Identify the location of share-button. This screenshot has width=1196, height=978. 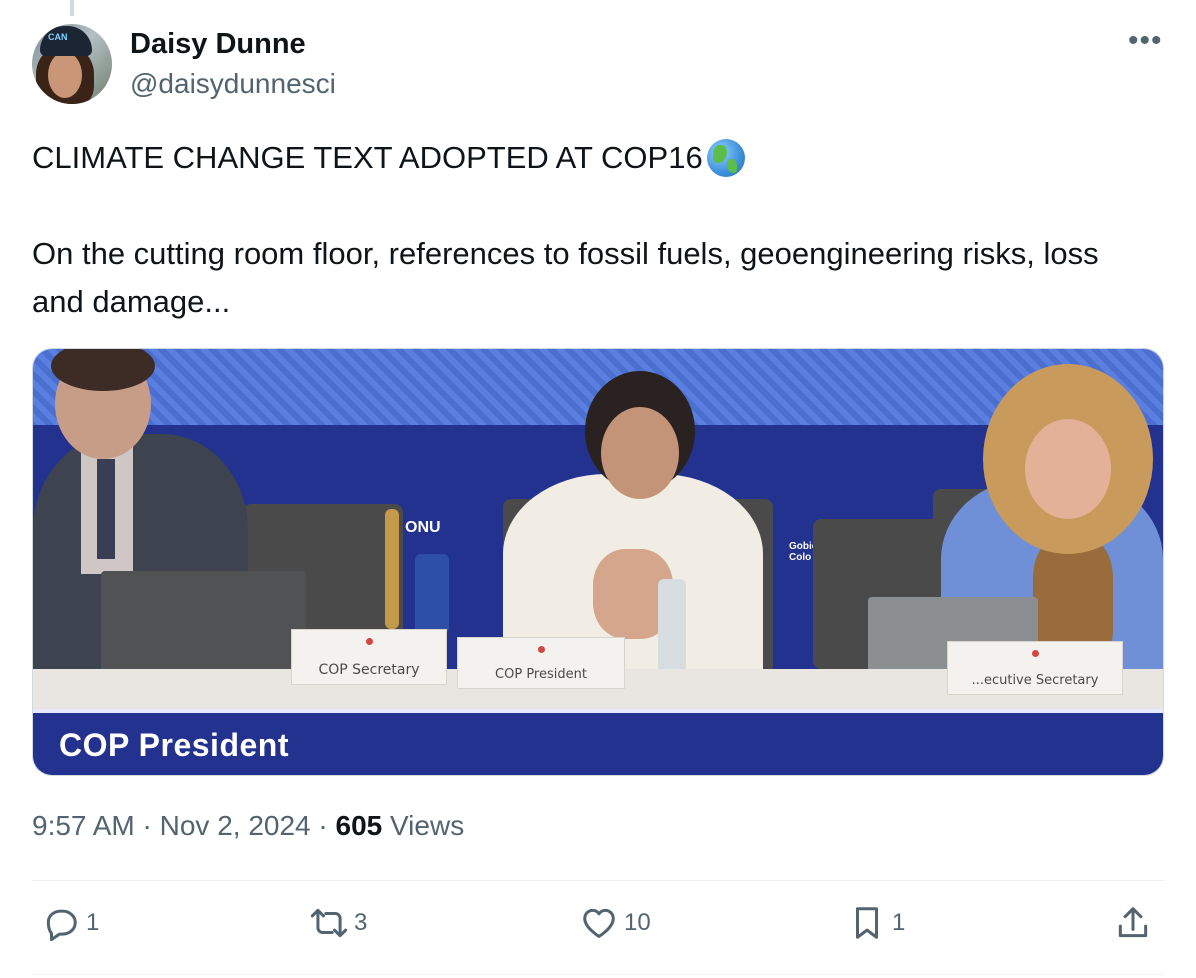
(1133, 923).